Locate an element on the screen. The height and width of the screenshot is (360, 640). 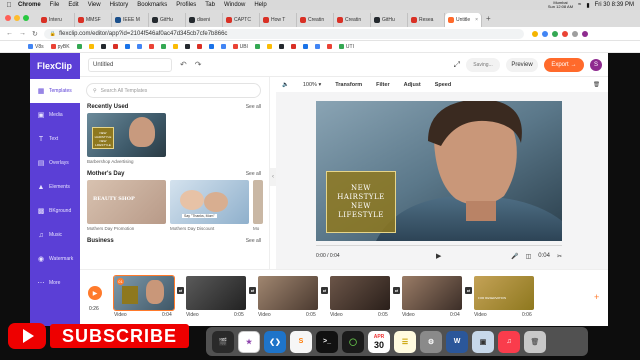
forward-arrow-icon: → is located at coordinates (22, 34).